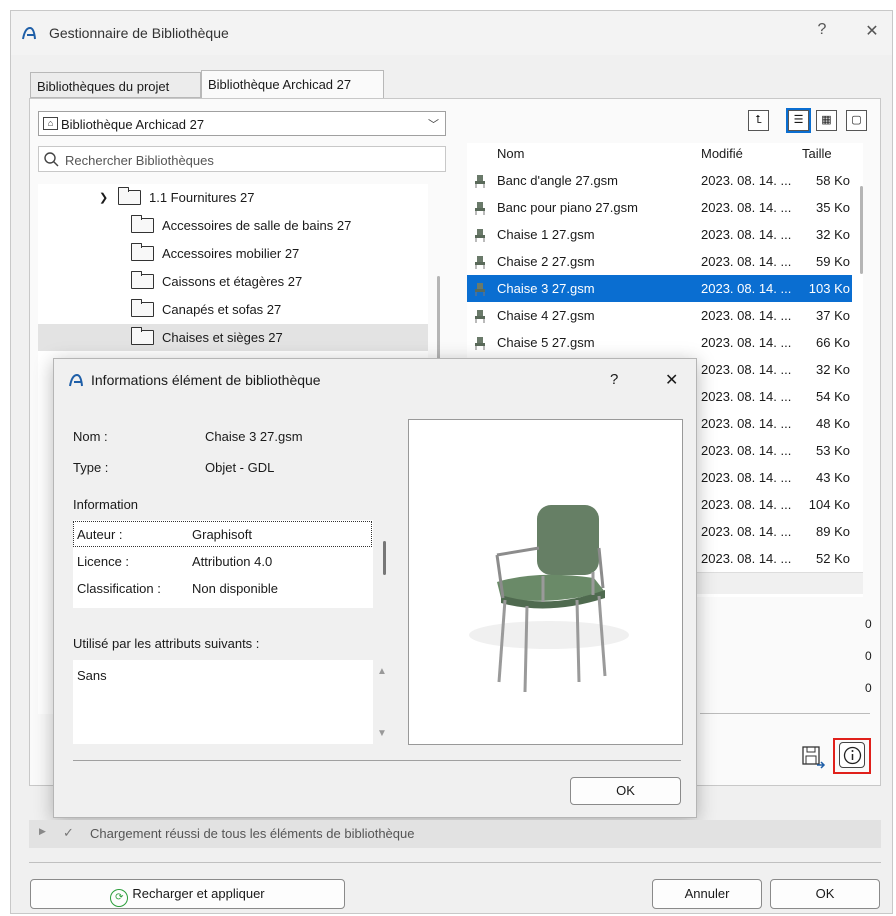 This screenshot has width=896, height=916. I want to click on info-value: Non disponible, so click(235, 588).